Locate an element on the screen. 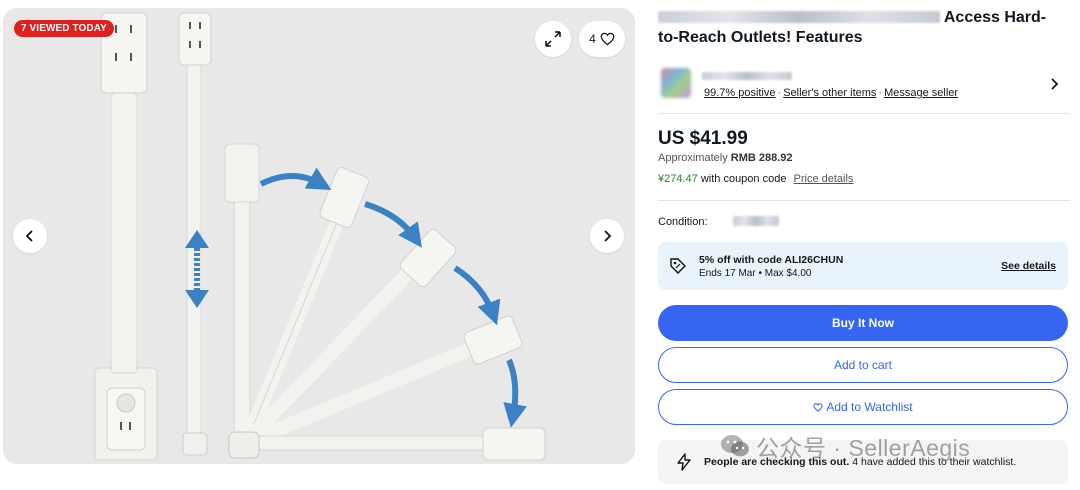 This screenshot has height=490, width=1080. title-redacted is located at coordinates (799, 17).